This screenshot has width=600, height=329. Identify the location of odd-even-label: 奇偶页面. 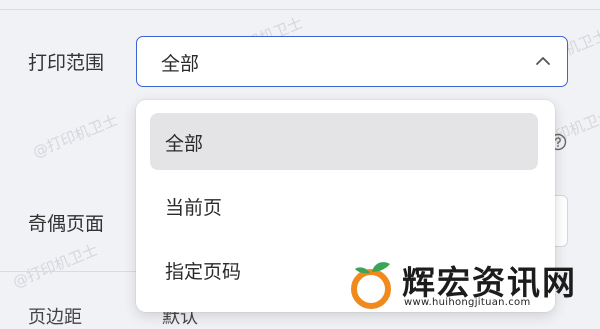
(66, 224).